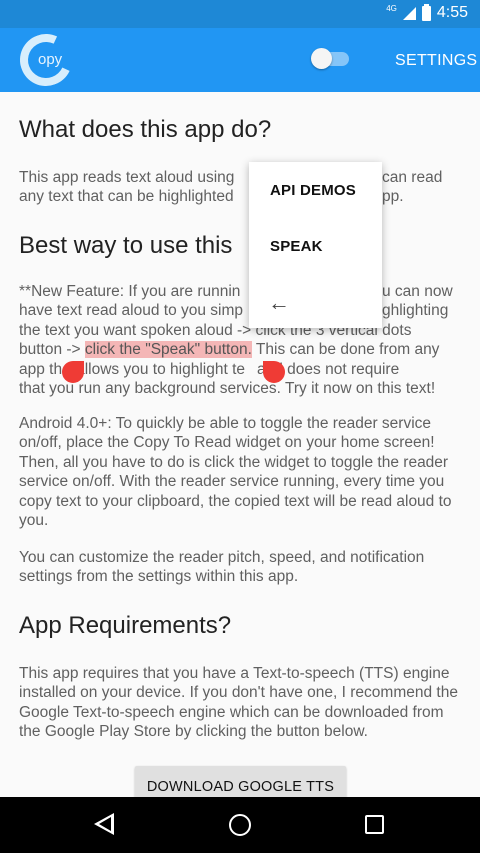 This screenshot has height=853, width=480. What do you see at coordinates (127, 177) in the screenshot?
I see `text-line: This app reads text aloud using` at bounding box center [127, 177].